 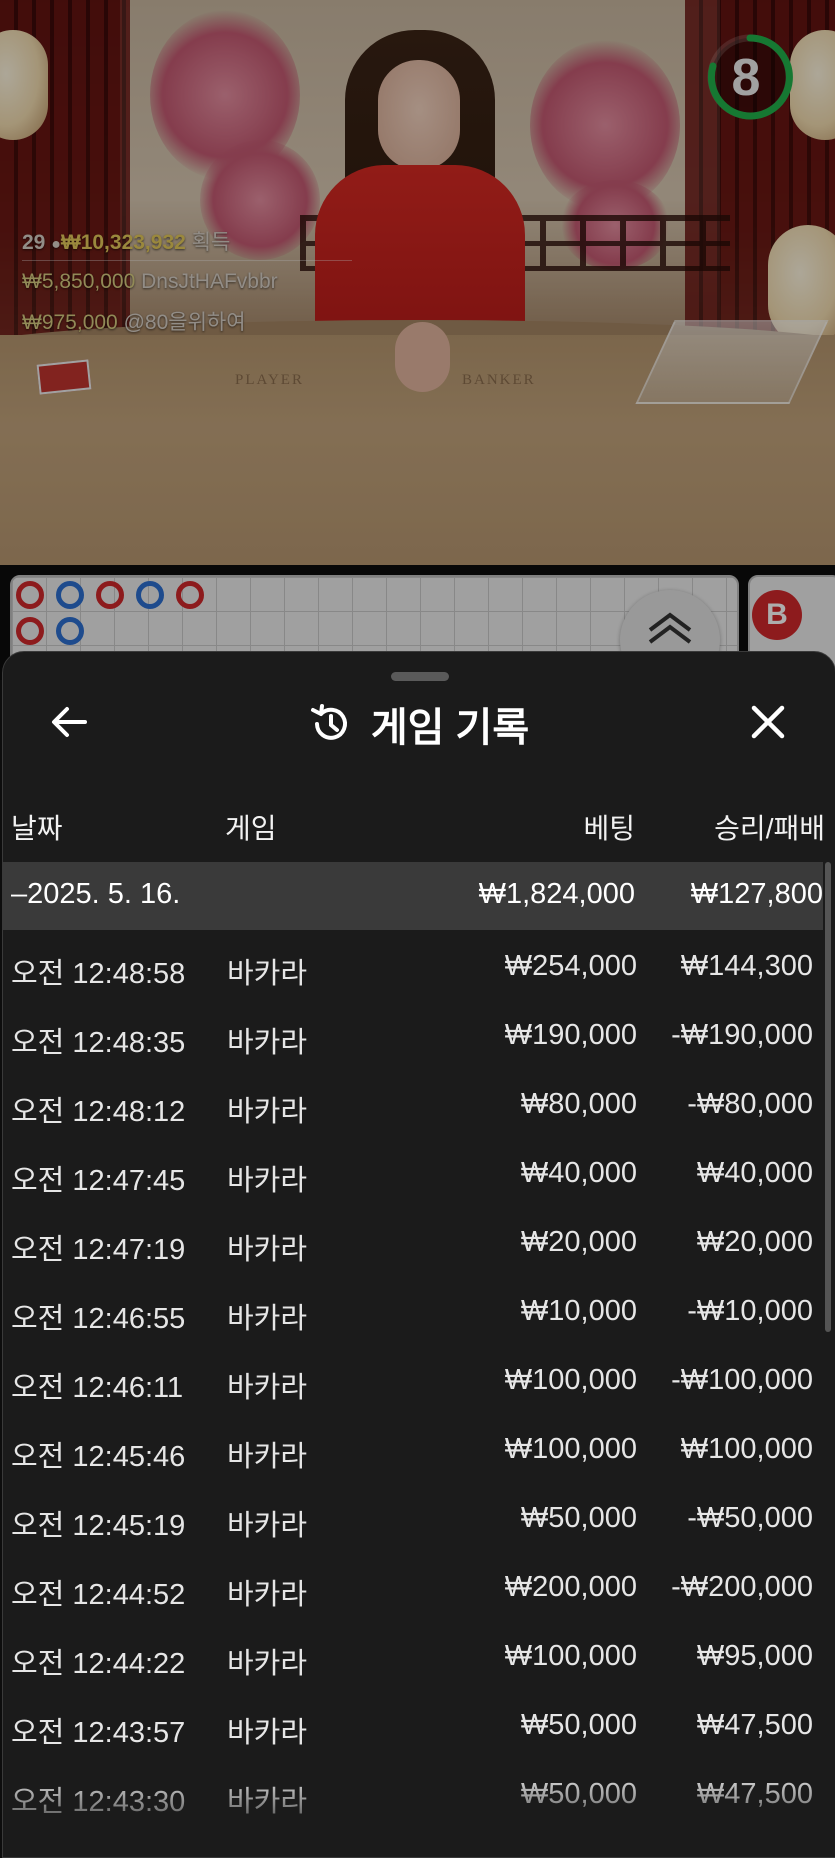 What do you see at coordinates (828, 1097) in the screenshot?
I see `scrollbar` at bounding box center [828, 1097].